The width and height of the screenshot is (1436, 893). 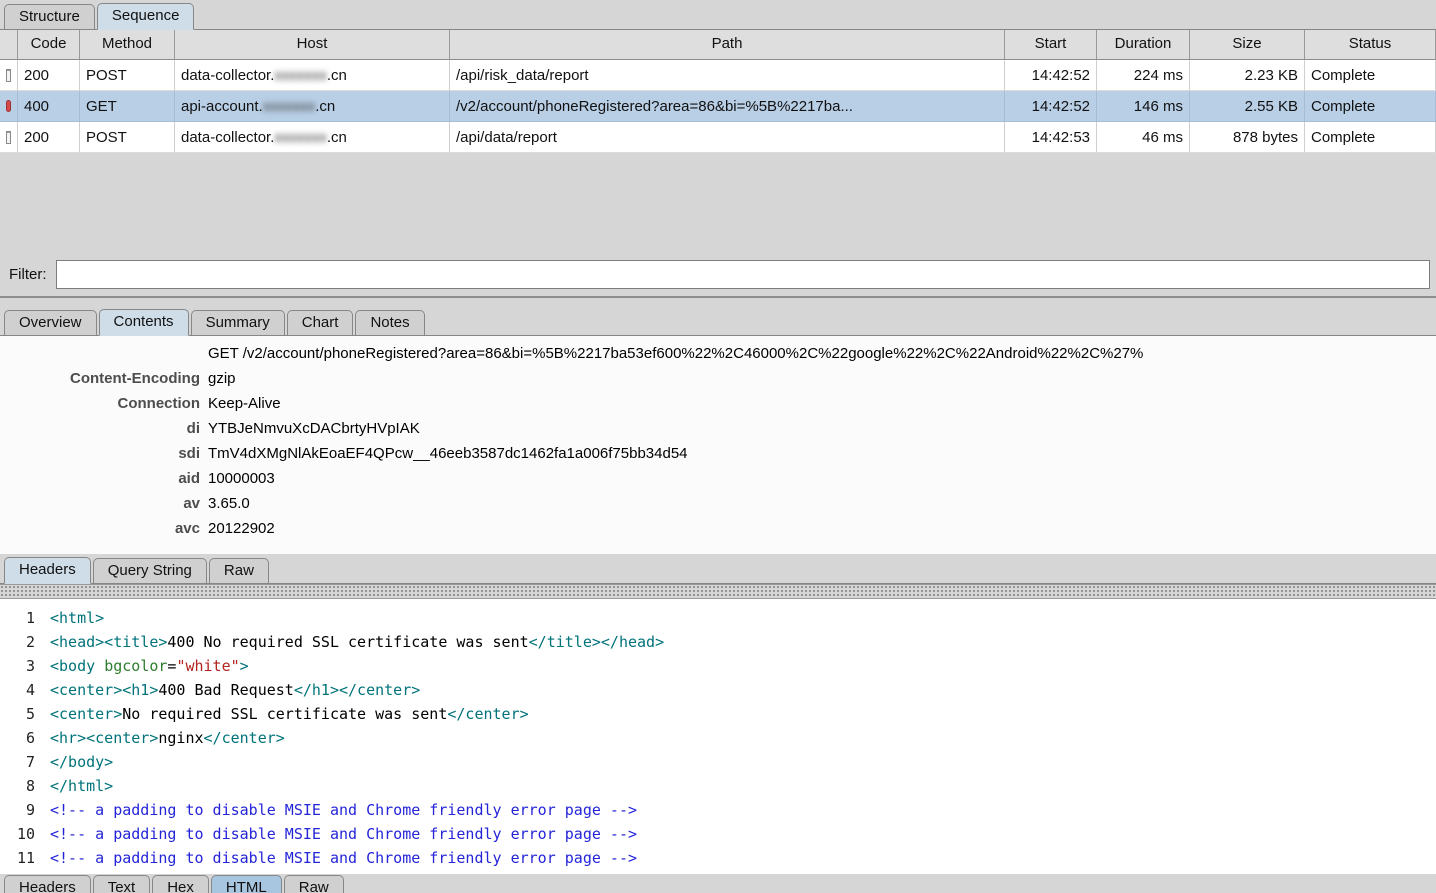 What do you see at coordinates (49, 137) in the screenshot?
I see `cell-code: 200` at bounding box center [49, 137].